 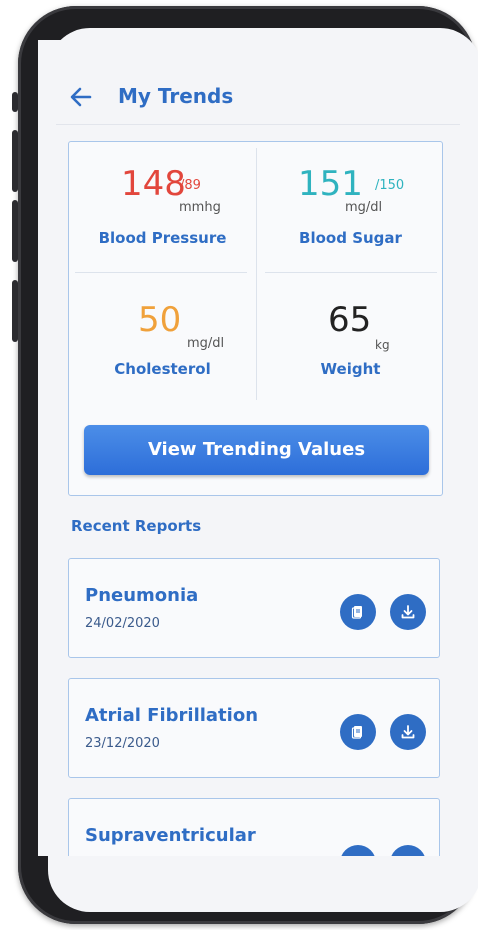 I want to click on report-card: Pneumonia 24/02/2020, so click(x=254, y=608).